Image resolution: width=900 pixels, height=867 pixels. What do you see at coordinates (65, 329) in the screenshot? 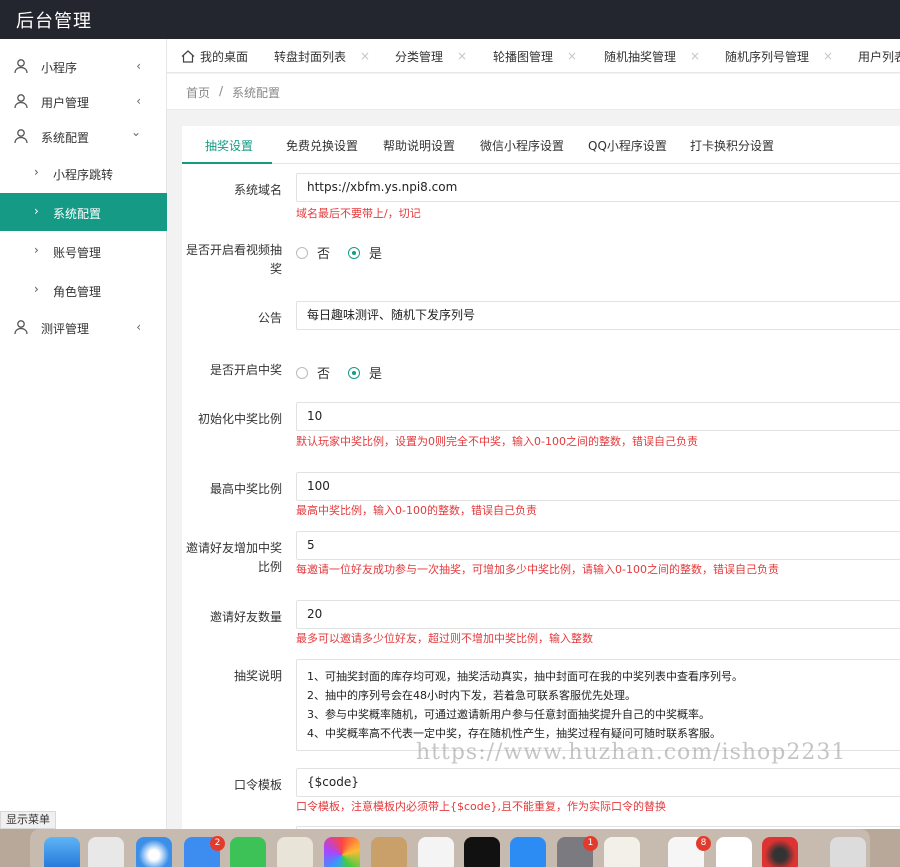
I see `sidebar-item-label: 测评管理` at bounding box center [65, 329].